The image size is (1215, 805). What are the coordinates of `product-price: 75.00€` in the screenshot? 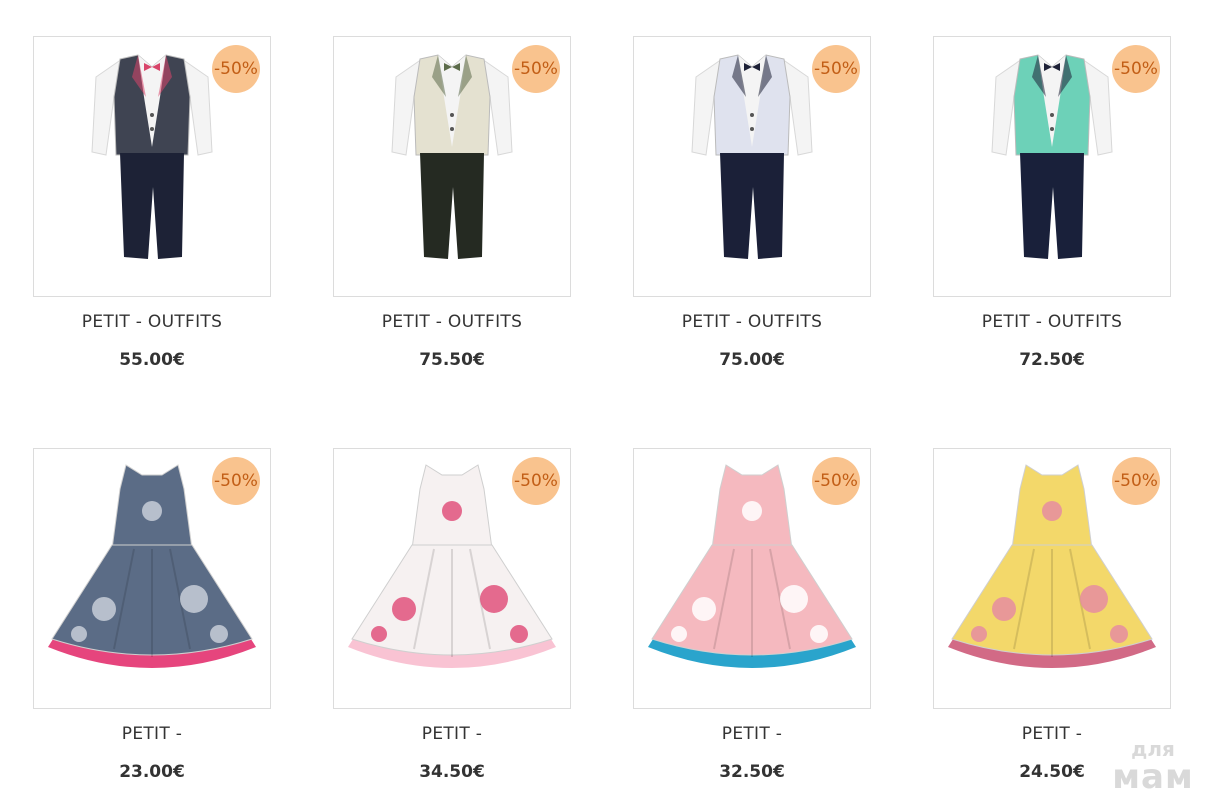 It's located at (752, 360).